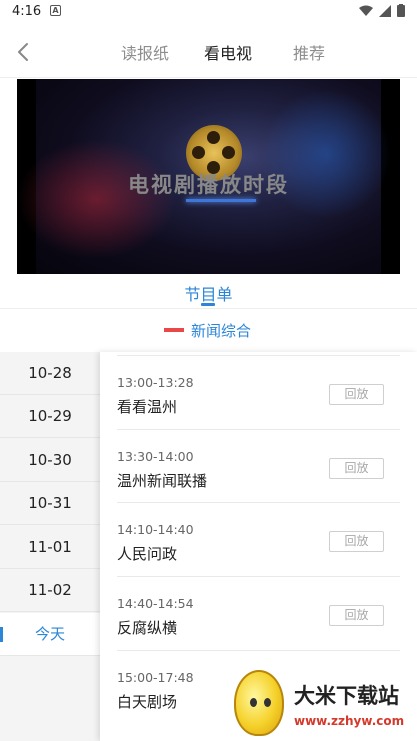 Image resolution: width=417 pixels, height=741 pixels. Describe the element at coordinates (208, 293) in the screenshot. I see `program-list-tab: 节目单` at that location.